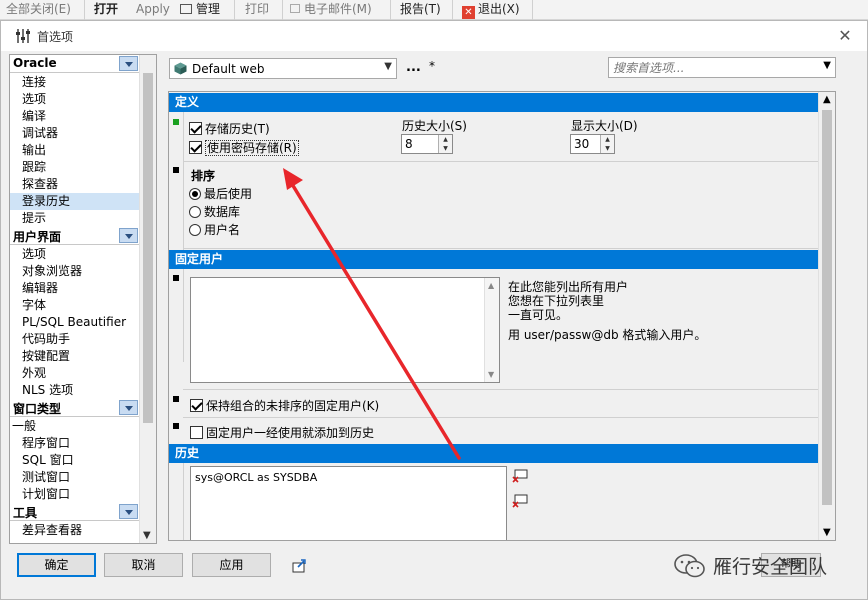  I want to click on nav-item: SQL 窗口, so click(75, 460).